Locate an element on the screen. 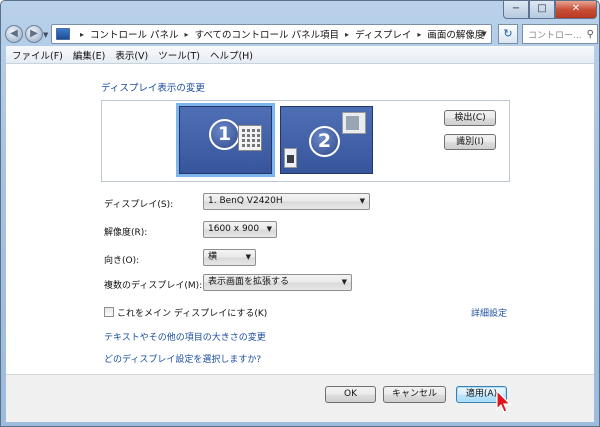 The width and height of the screenshot is (600, 427). search-icon: ⚲ is located at coordinates (590, 34).